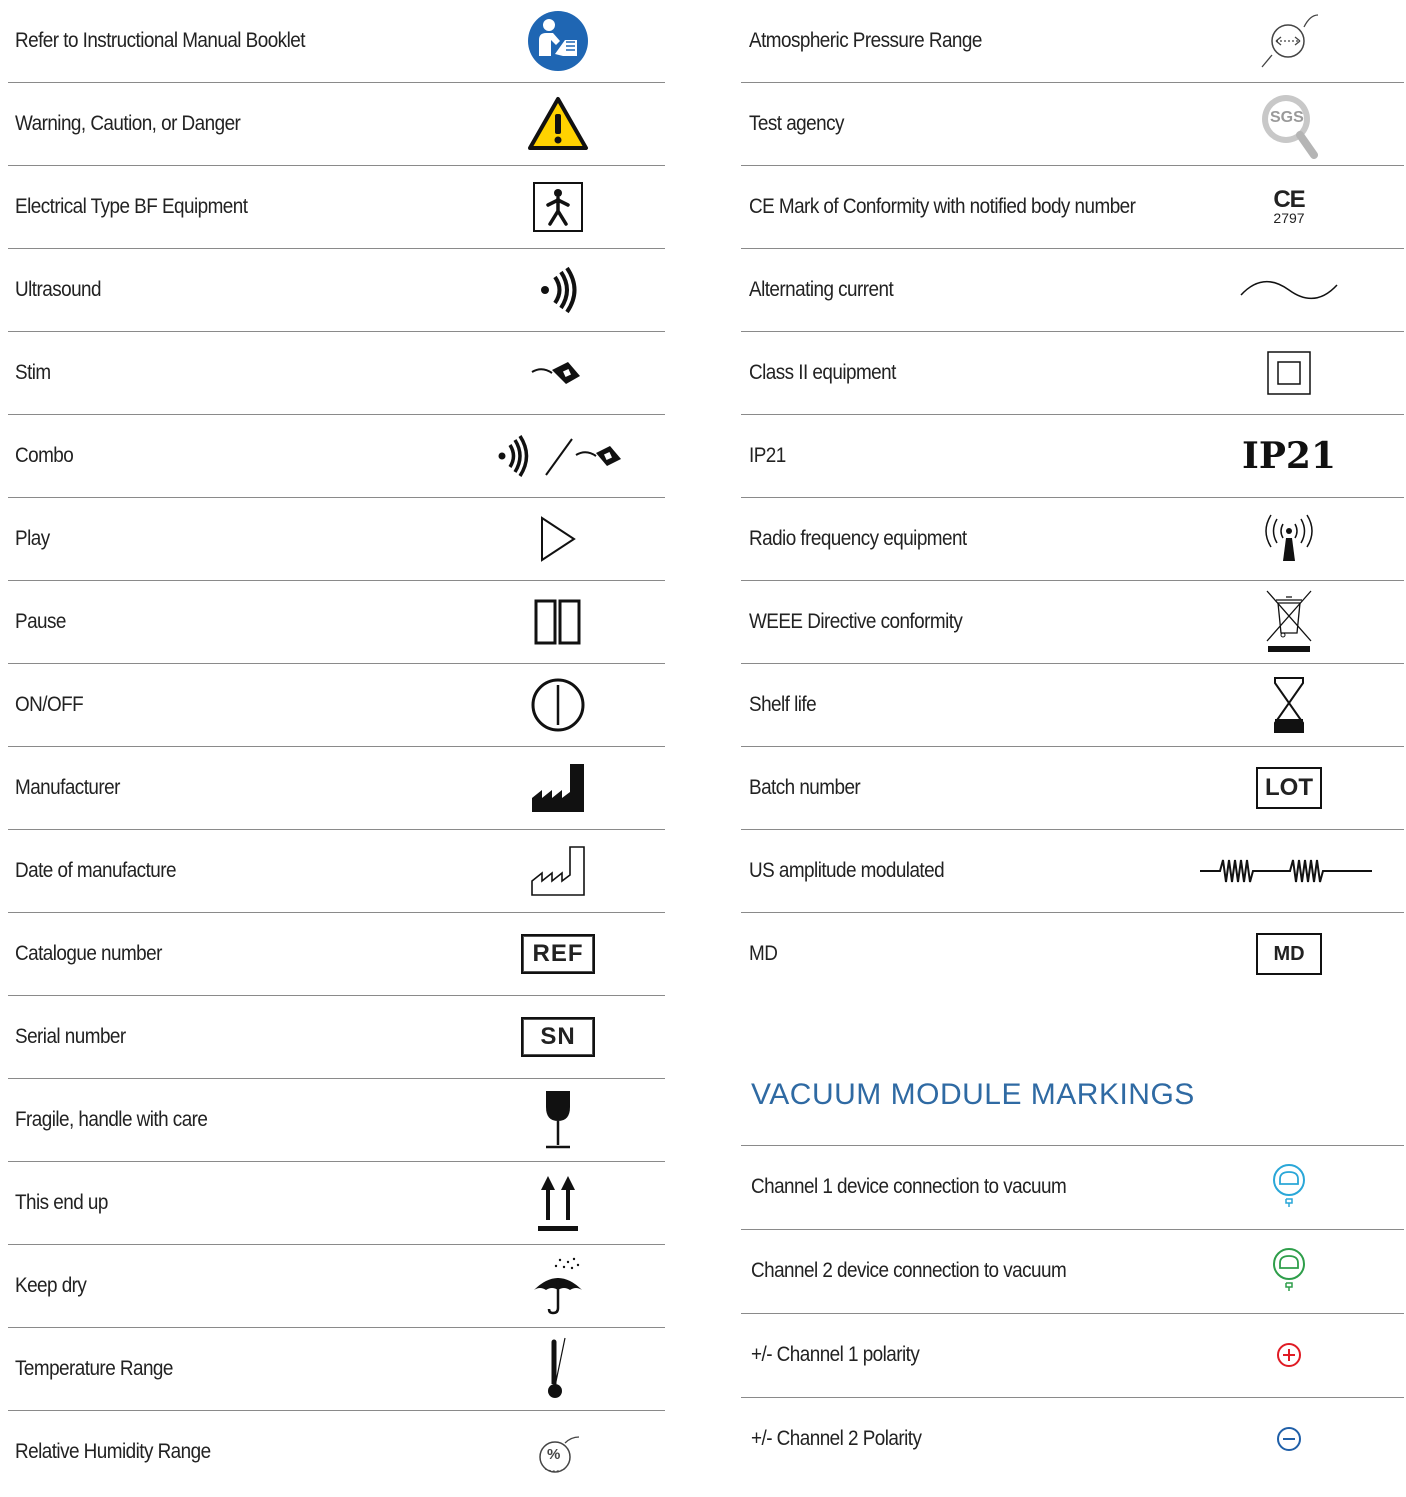 The height and width of the screenshot is (1497, 1406). What do you see at coordinates (49, 704) in the screenshot?
I see `row-label: ON/OFF` at bounding box center [49, 704].